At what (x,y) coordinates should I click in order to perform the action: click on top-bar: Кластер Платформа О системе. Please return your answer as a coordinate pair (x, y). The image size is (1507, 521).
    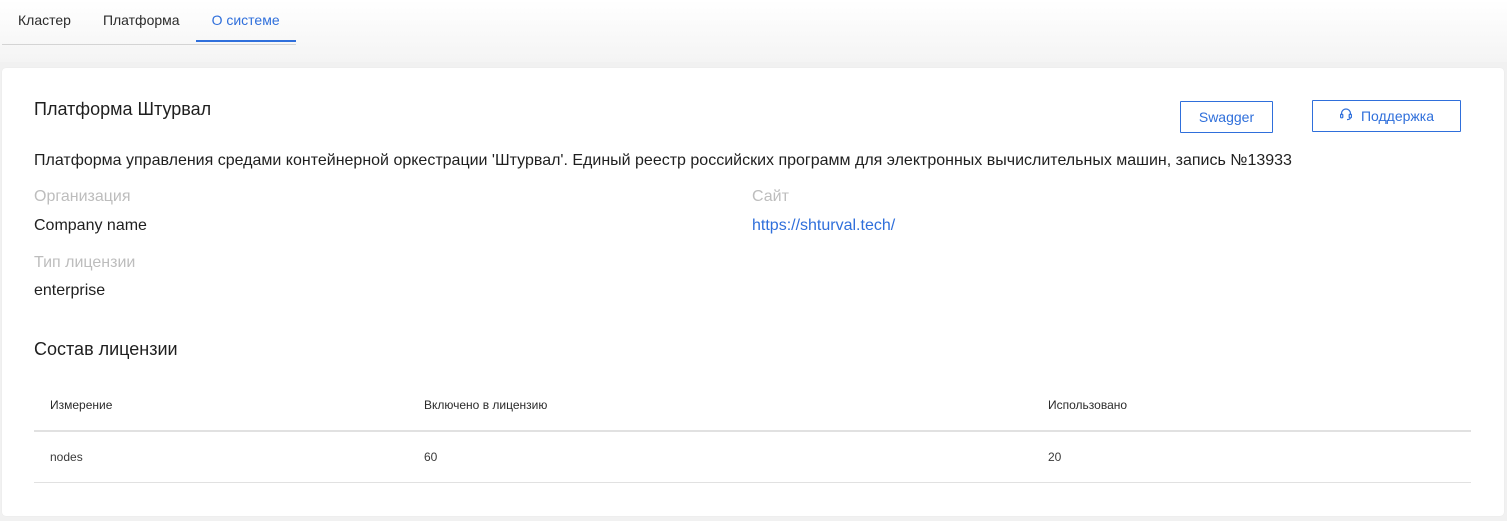
    Looking at the image, I should click on (753, 31).